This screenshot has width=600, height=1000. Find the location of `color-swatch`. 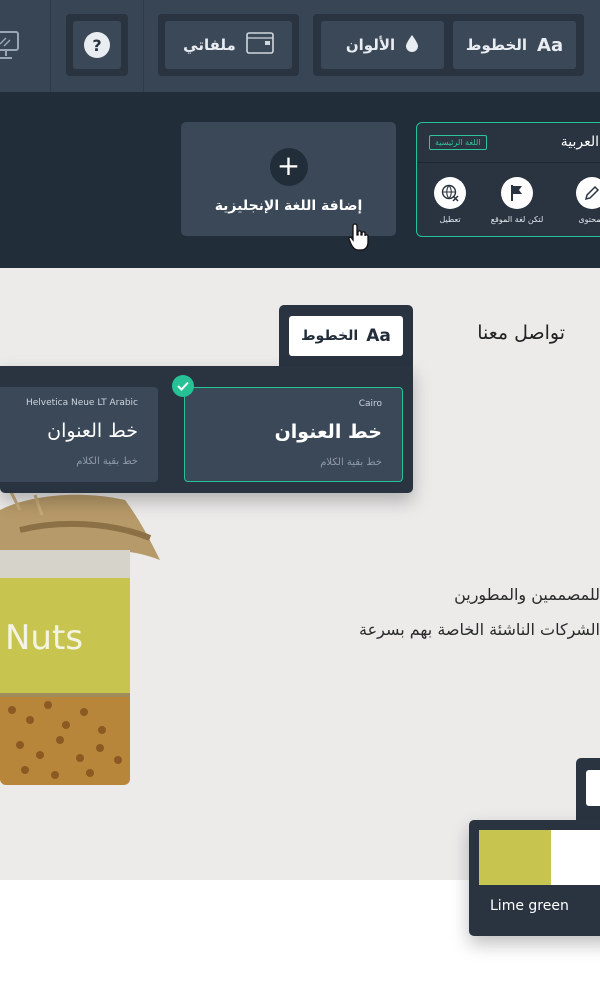

color-swatch is located at coordinates (539, 857).